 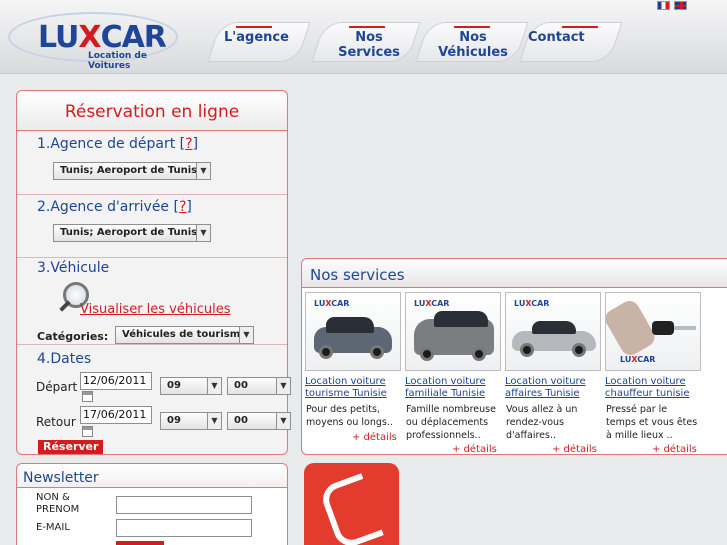 I want to click on nav-contact: Contact, so click(x=556, y=37).